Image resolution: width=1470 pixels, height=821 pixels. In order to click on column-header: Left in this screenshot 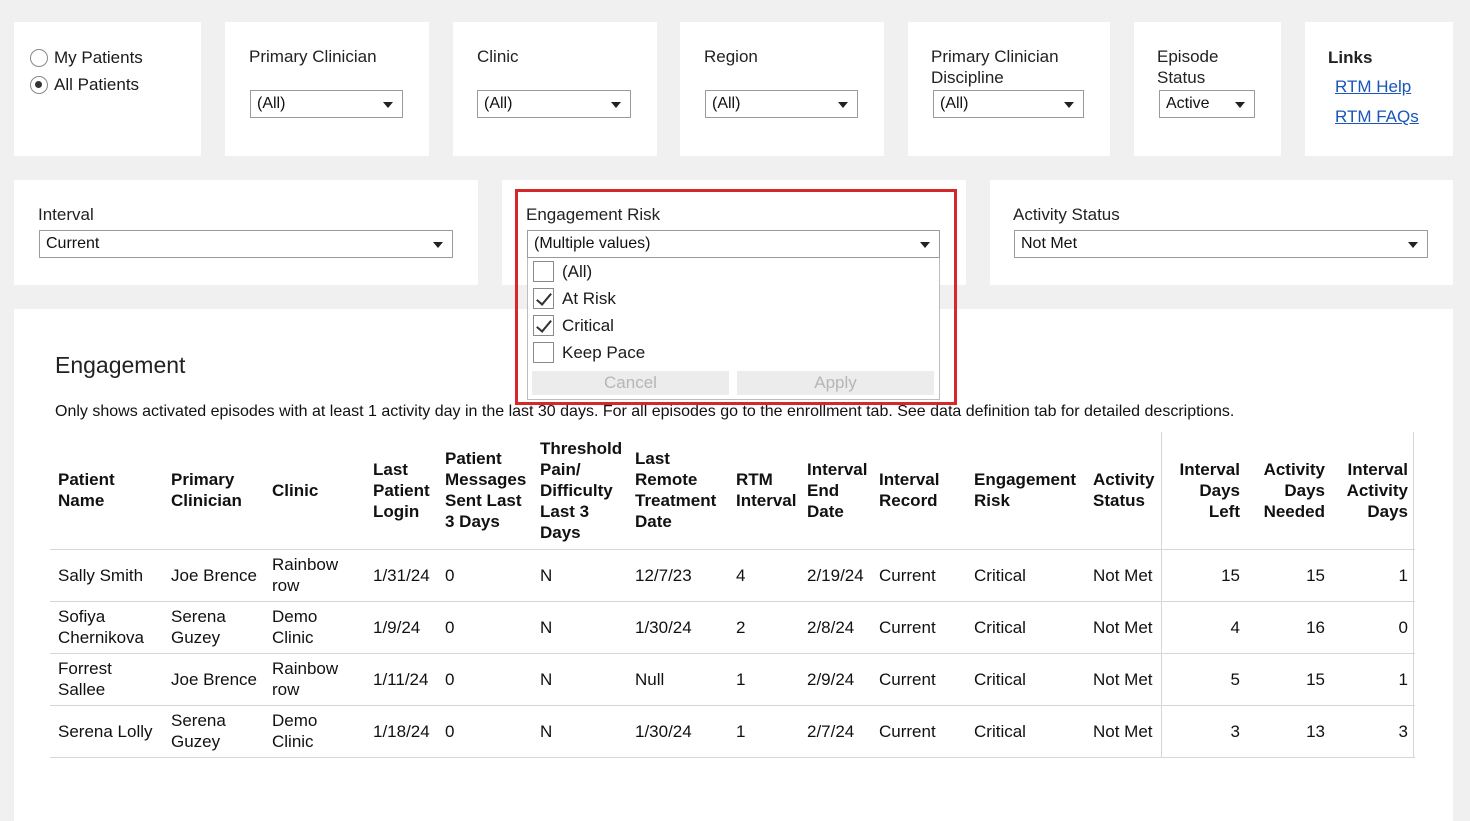, I will do `click(1202, 511)`.